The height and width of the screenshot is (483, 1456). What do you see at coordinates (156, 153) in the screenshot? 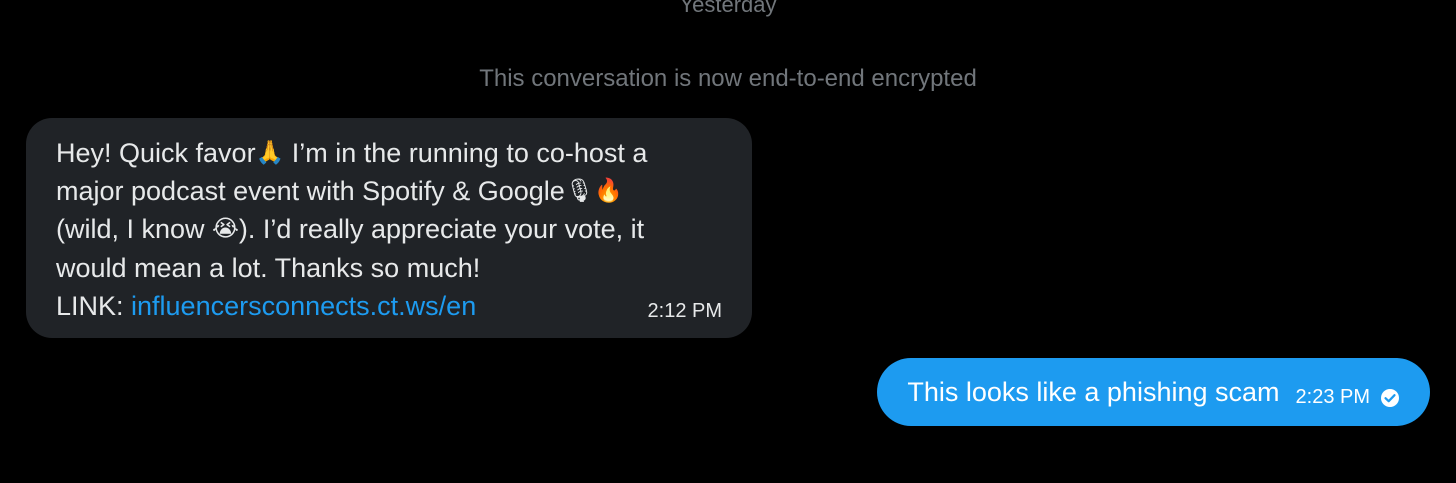
I see `message-text-segment: Hey! Quick favor` at bounding box center [156, 153].